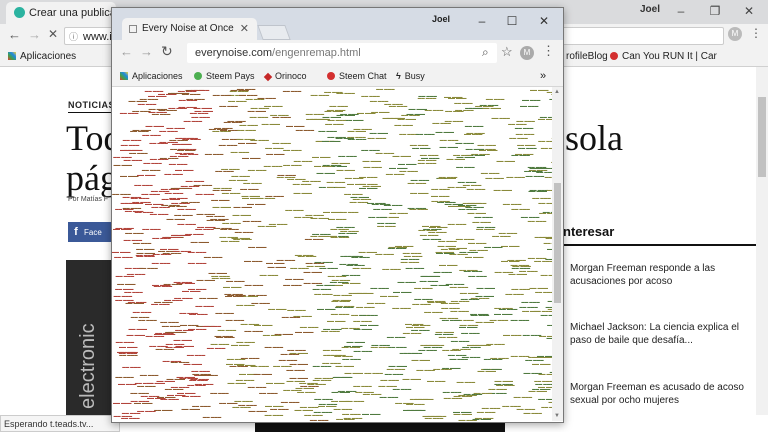 The height and width of the screenshot is (432, 768). I want to click on bookmarks-overflow-button: », so click(543, 76).